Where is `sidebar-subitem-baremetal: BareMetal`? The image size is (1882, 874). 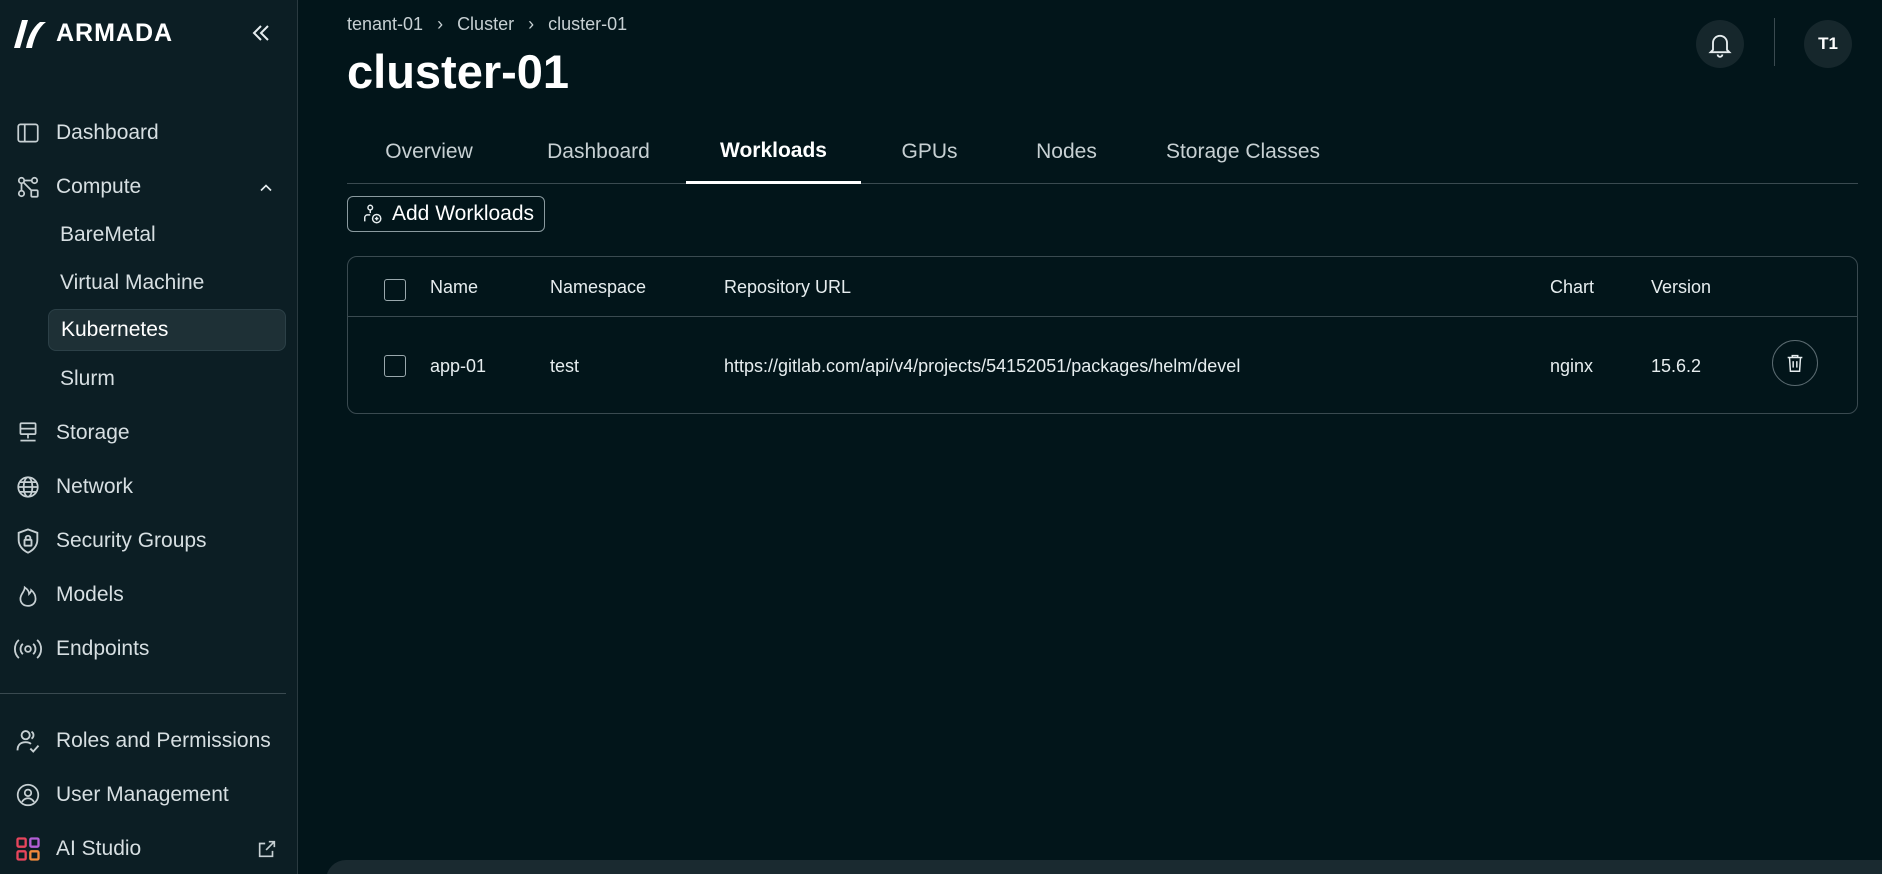
sidebar-subitem-baremetal: BareMetal is located at coordinates (167, 235).